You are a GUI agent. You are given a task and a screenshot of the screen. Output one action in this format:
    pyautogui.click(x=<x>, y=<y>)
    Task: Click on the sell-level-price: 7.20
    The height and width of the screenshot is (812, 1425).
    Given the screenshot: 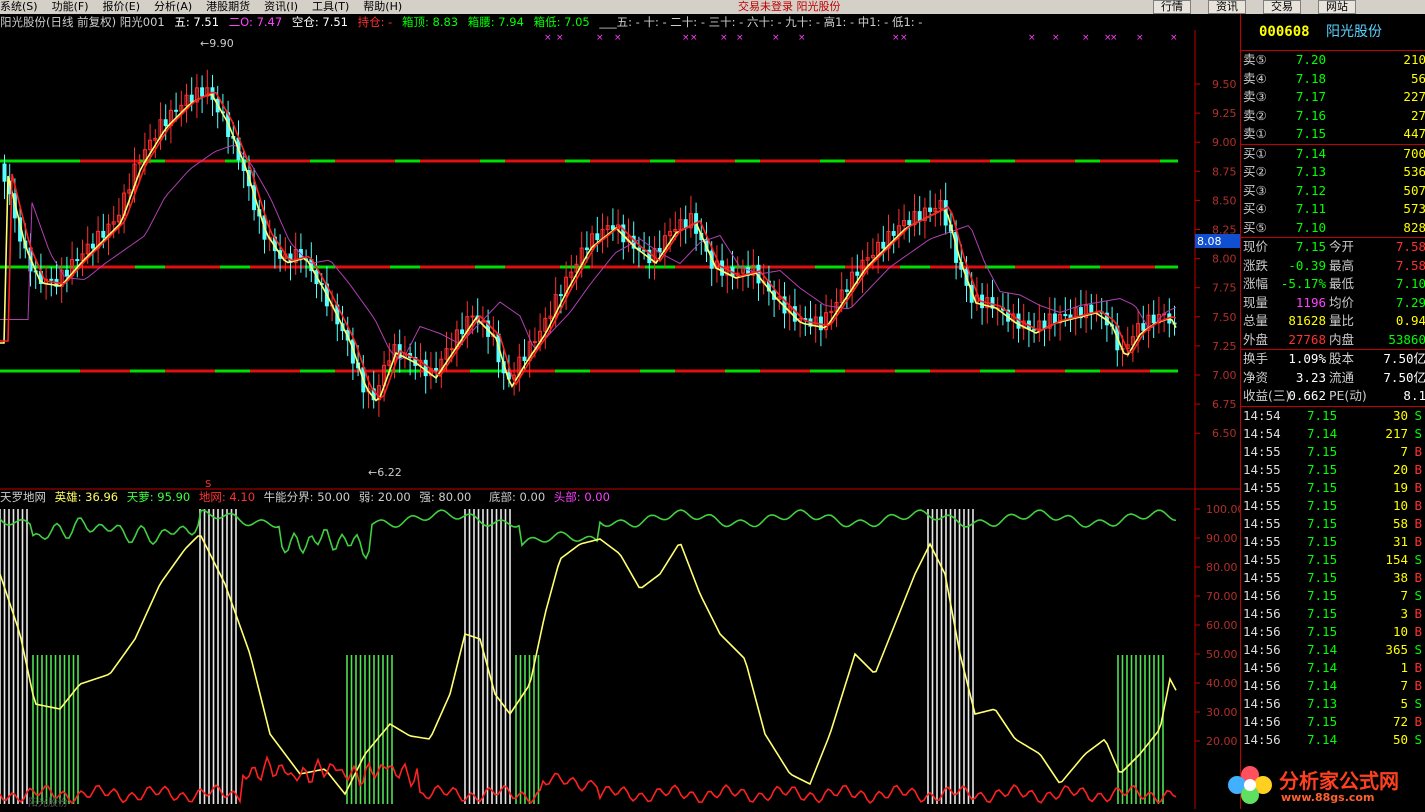 What is the action you would take?
    pyautogui.click(x=1310, y=59)
    